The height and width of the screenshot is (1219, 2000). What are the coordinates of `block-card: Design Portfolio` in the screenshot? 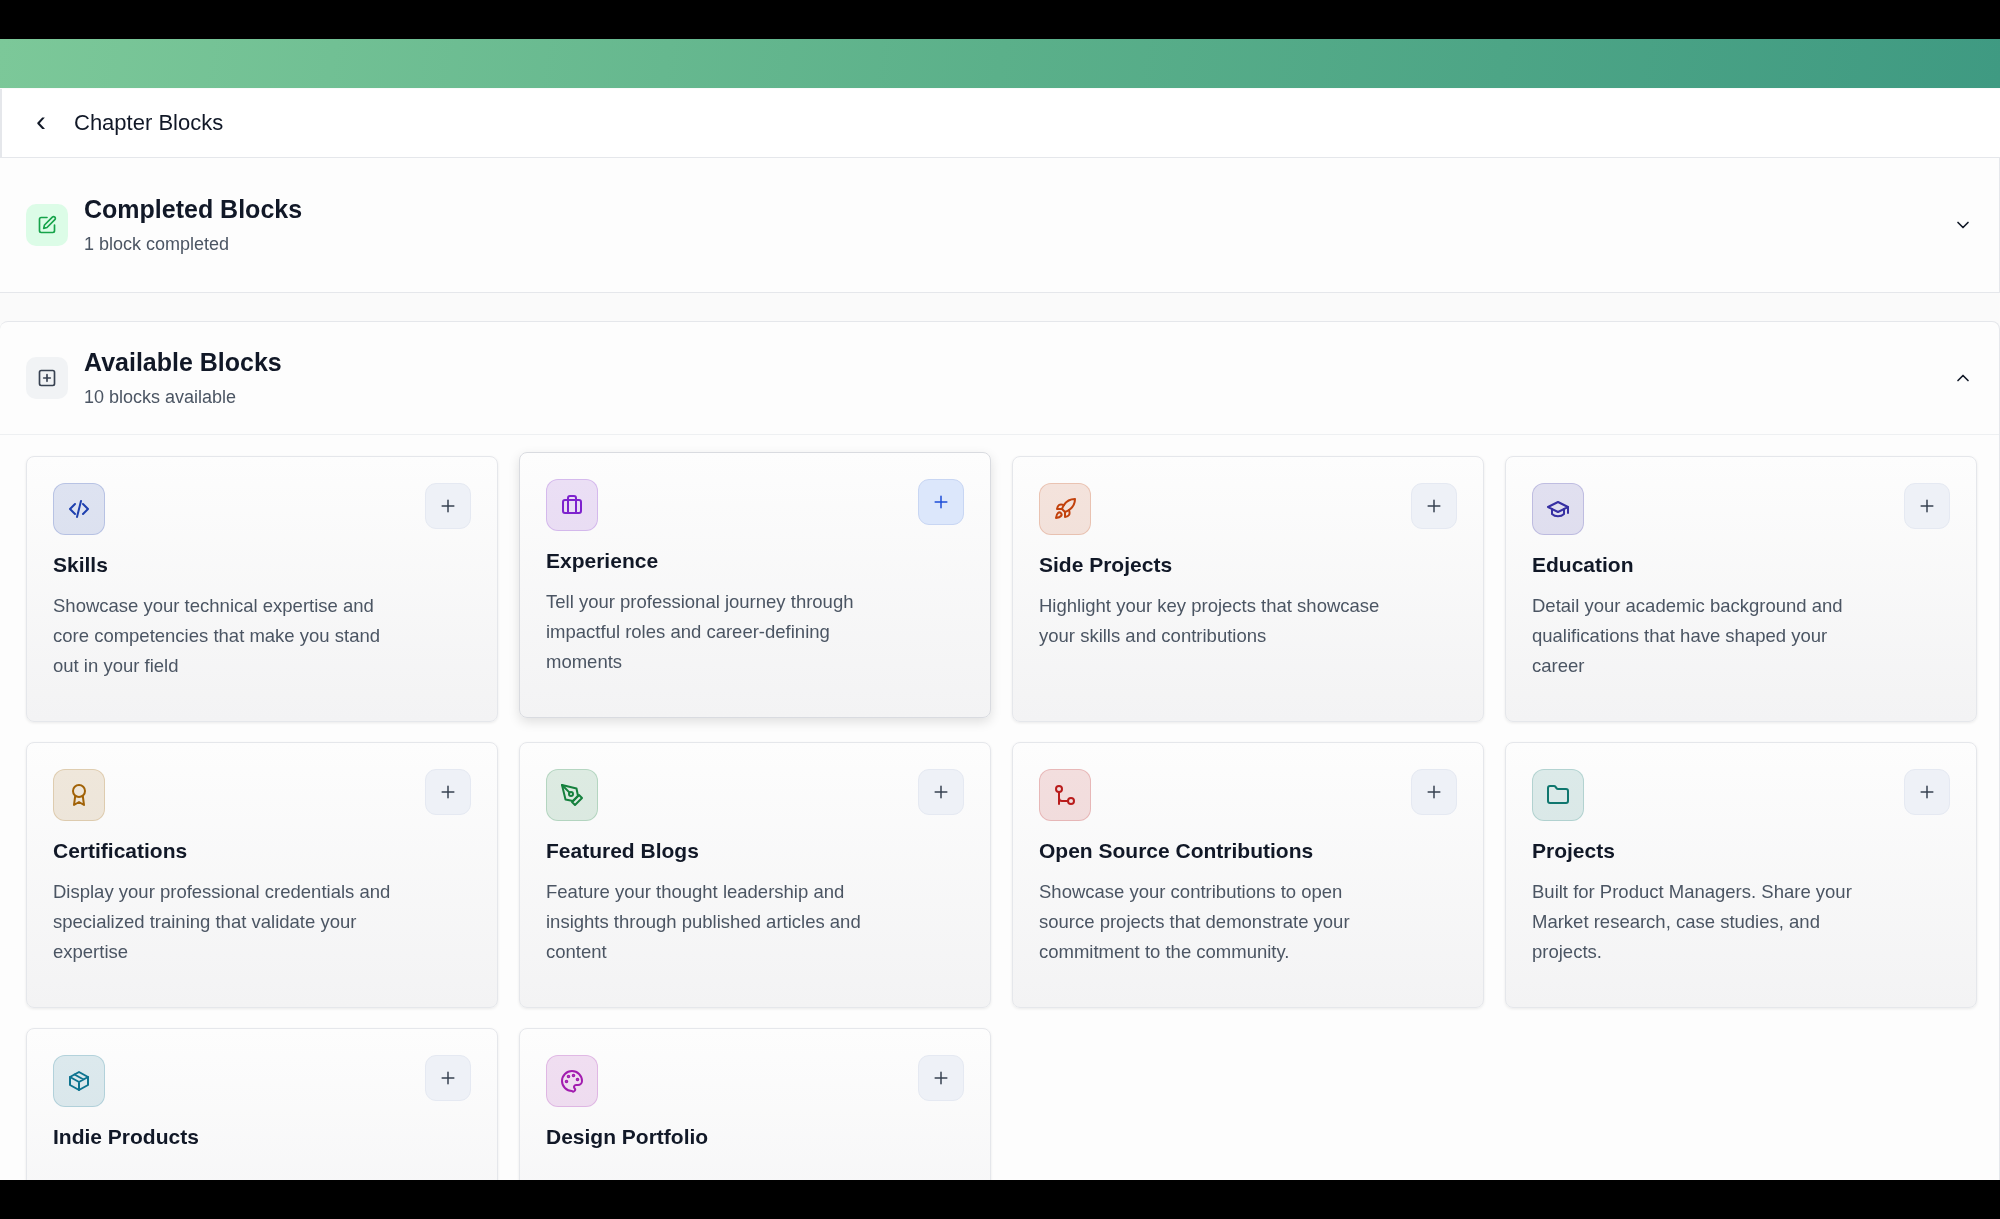 It's located at (755, 1104).